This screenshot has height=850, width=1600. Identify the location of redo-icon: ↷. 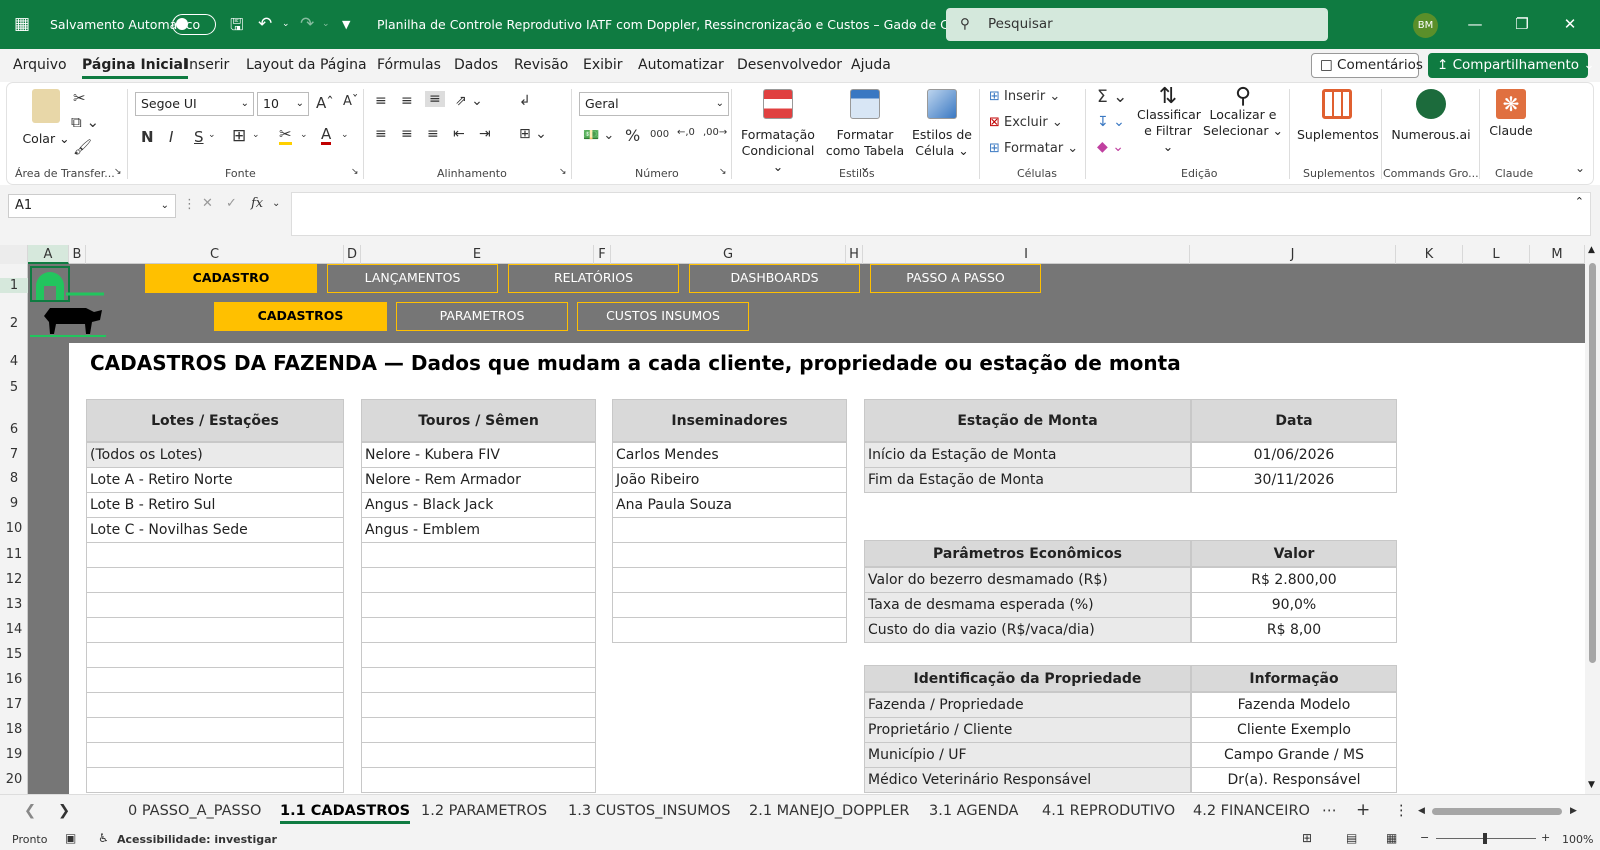
(307, 24).